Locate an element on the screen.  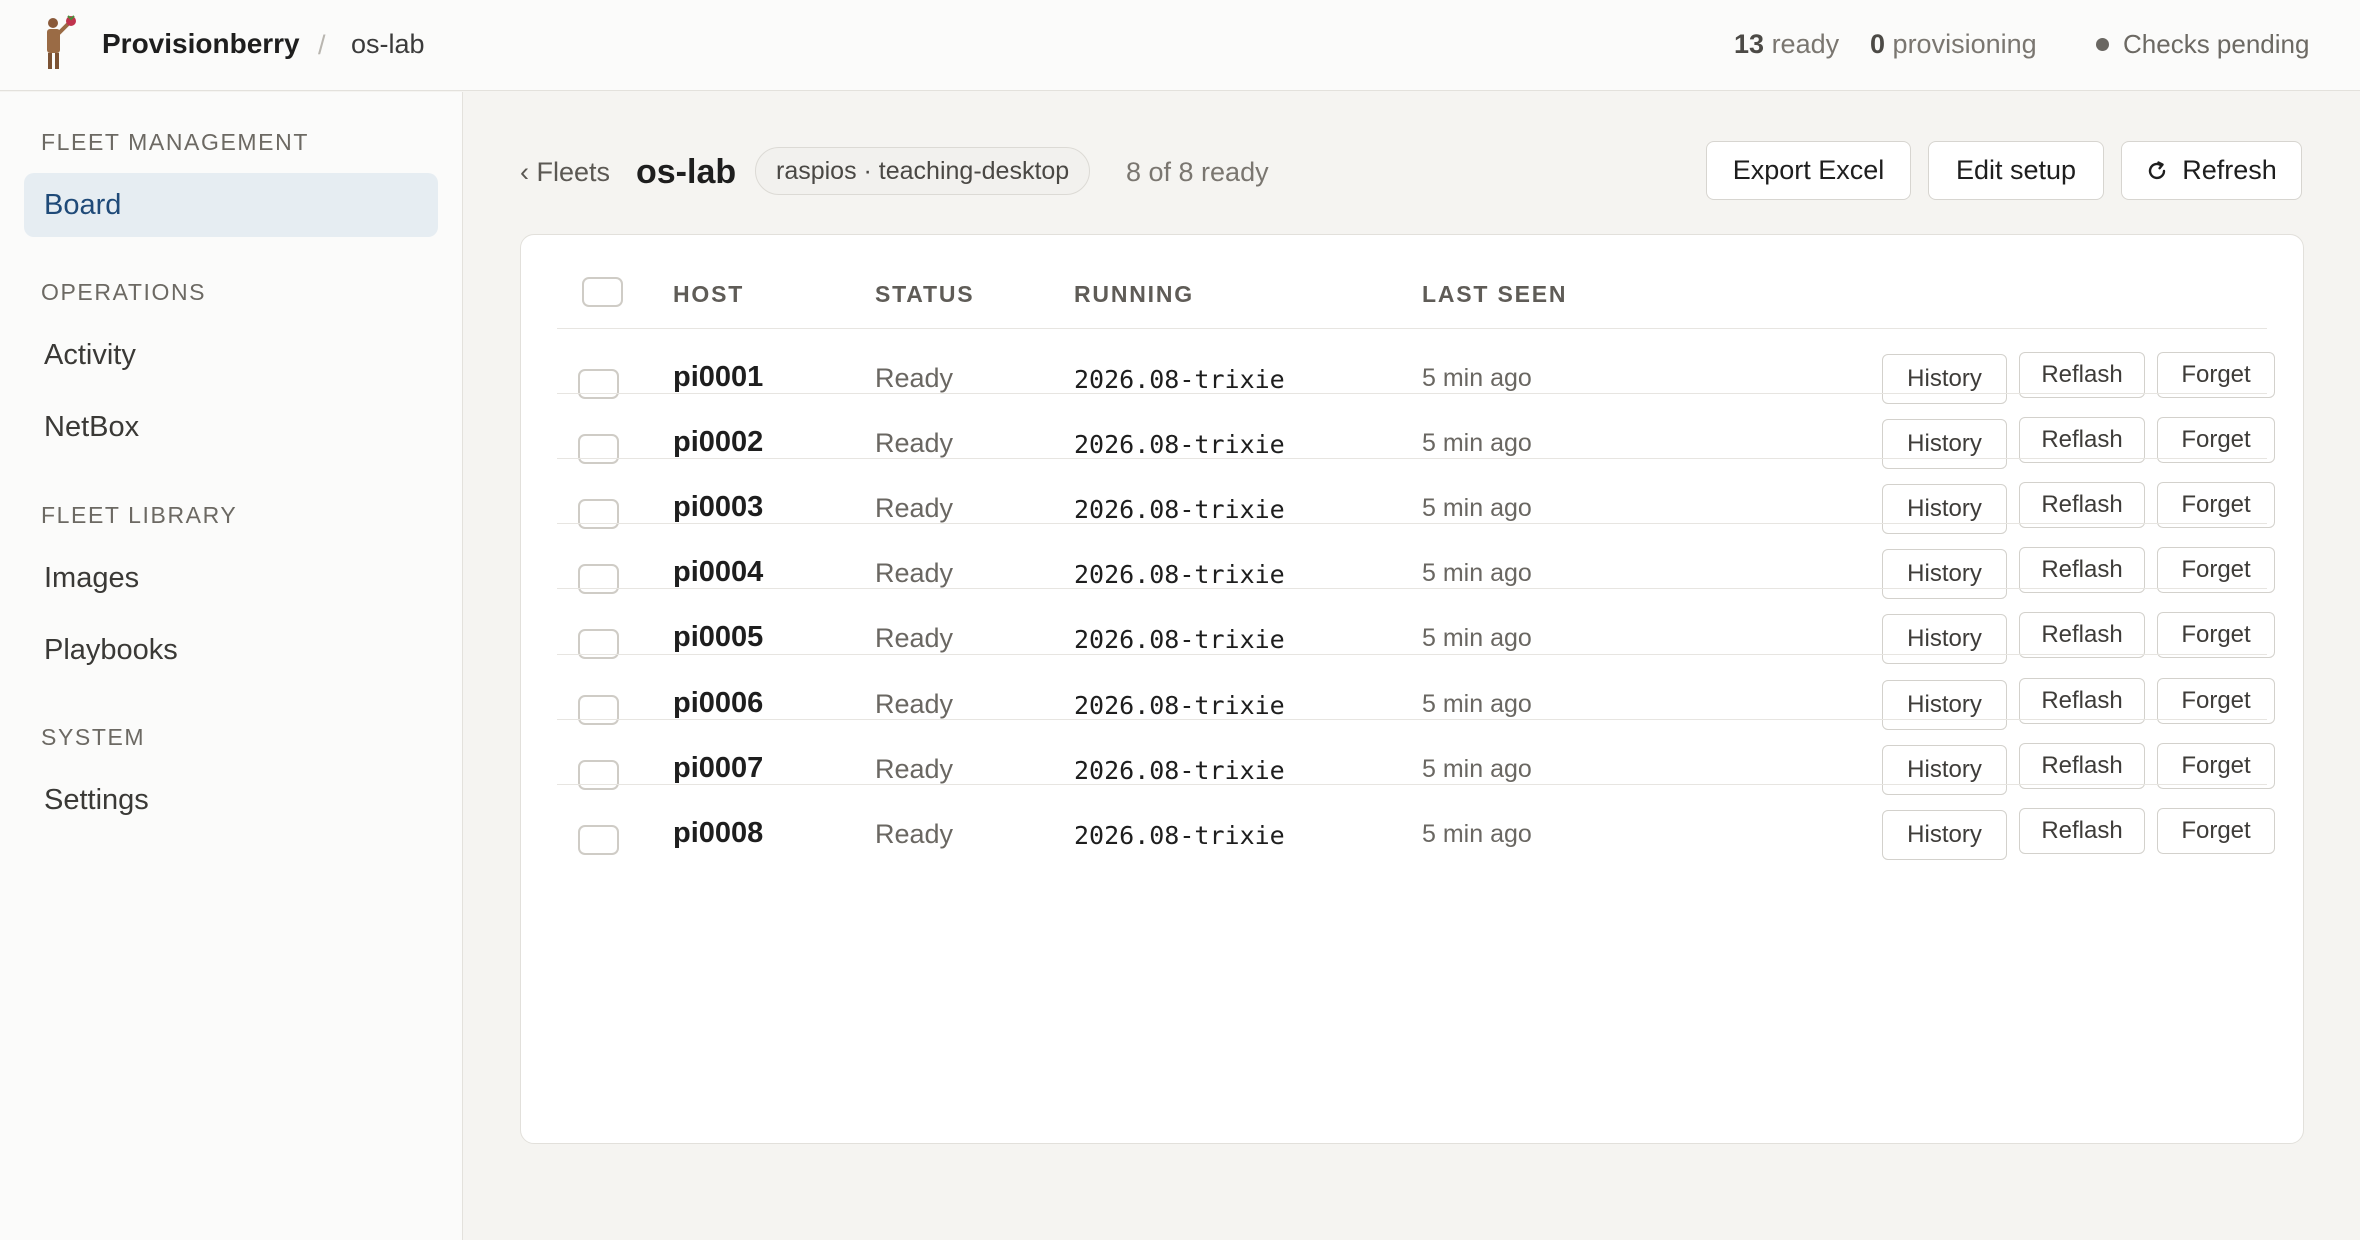
breadcrumb-current-fleet: os-lab is located at coordinates (388, 44).